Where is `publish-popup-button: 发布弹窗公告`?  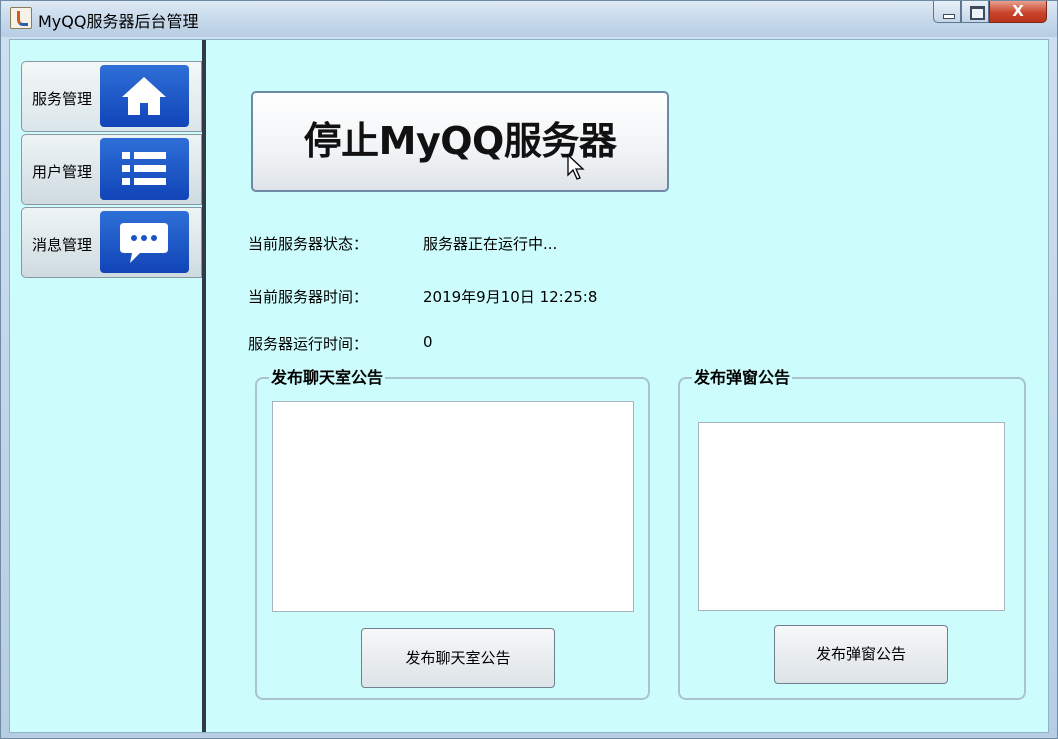 publish-popup-button: 发布弹窗公告 is located at coordinates (861, 654).